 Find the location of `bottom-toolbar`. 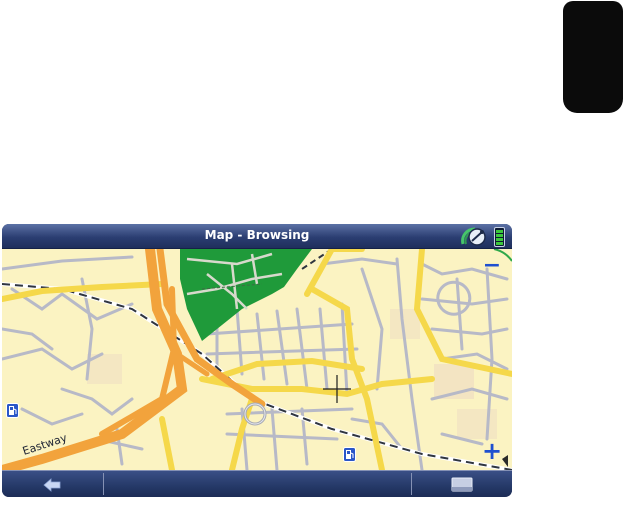

bottom-toolbar is located at coordinates (257, 483).